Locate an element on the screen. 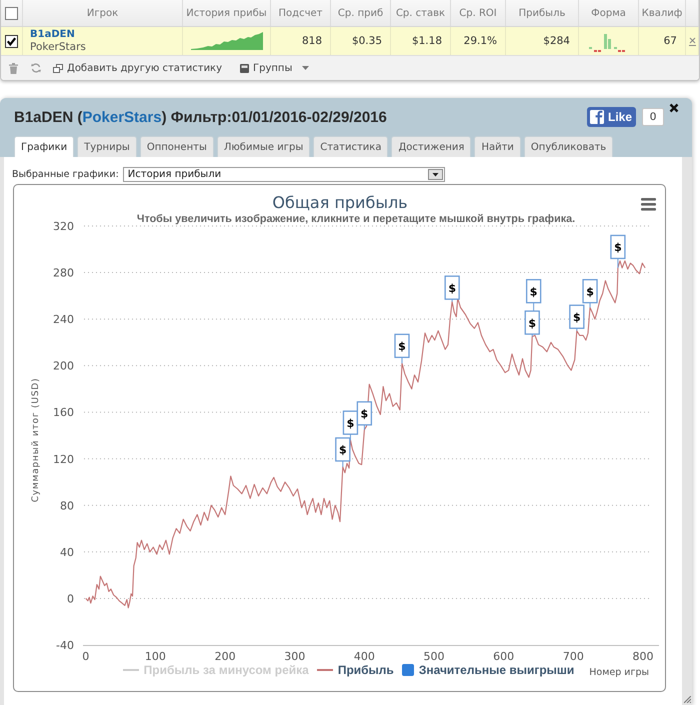 The image size is (700, 705). axis-label: -40 is located at coordinates (65, 645).